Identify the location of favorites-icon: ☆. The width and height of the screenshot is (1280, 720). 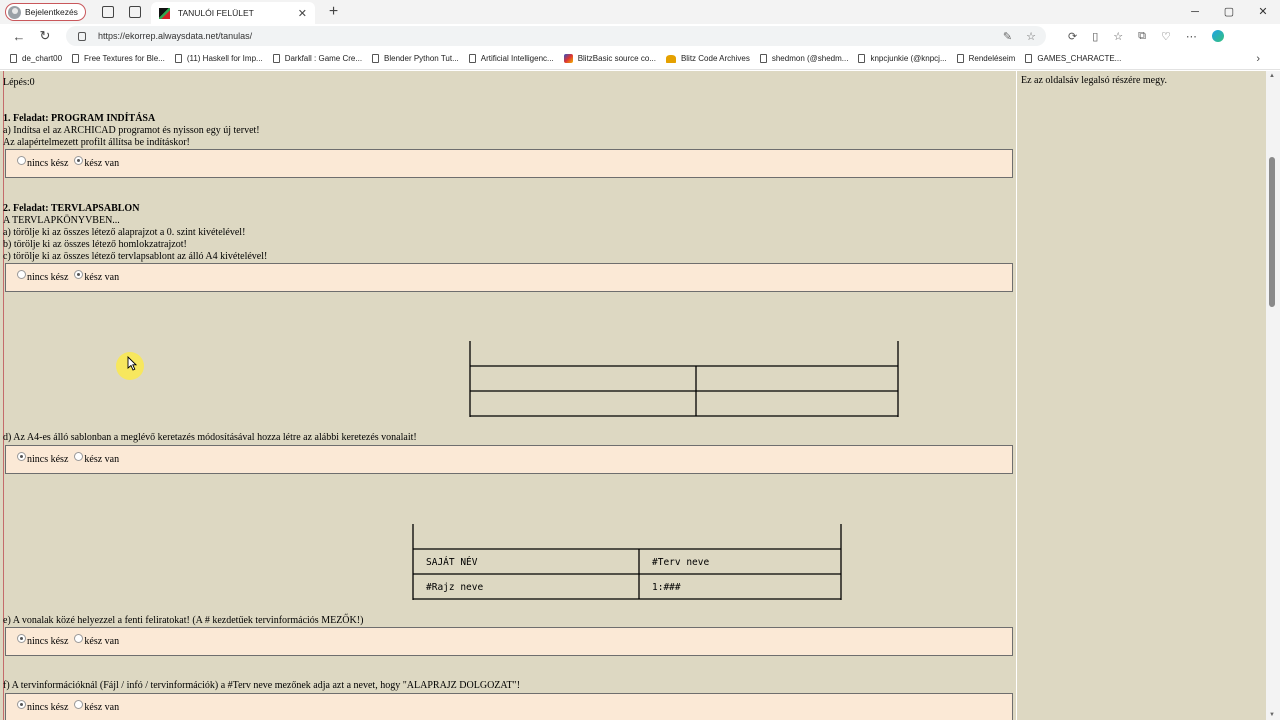
(1118, 36).